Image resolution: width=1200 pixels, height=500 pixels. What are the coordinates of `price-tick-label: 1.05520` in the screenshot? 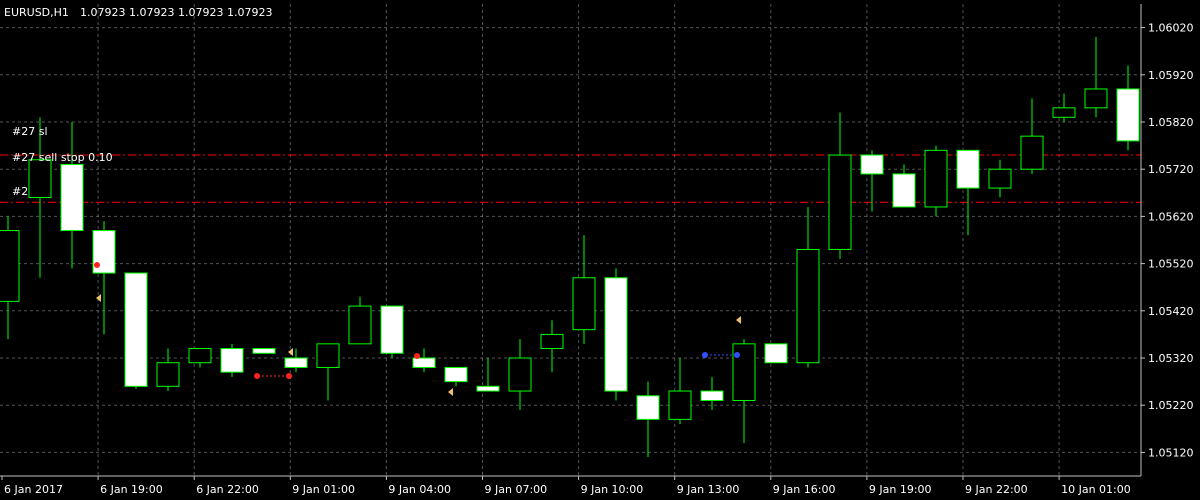 It's located at (1171, 264).